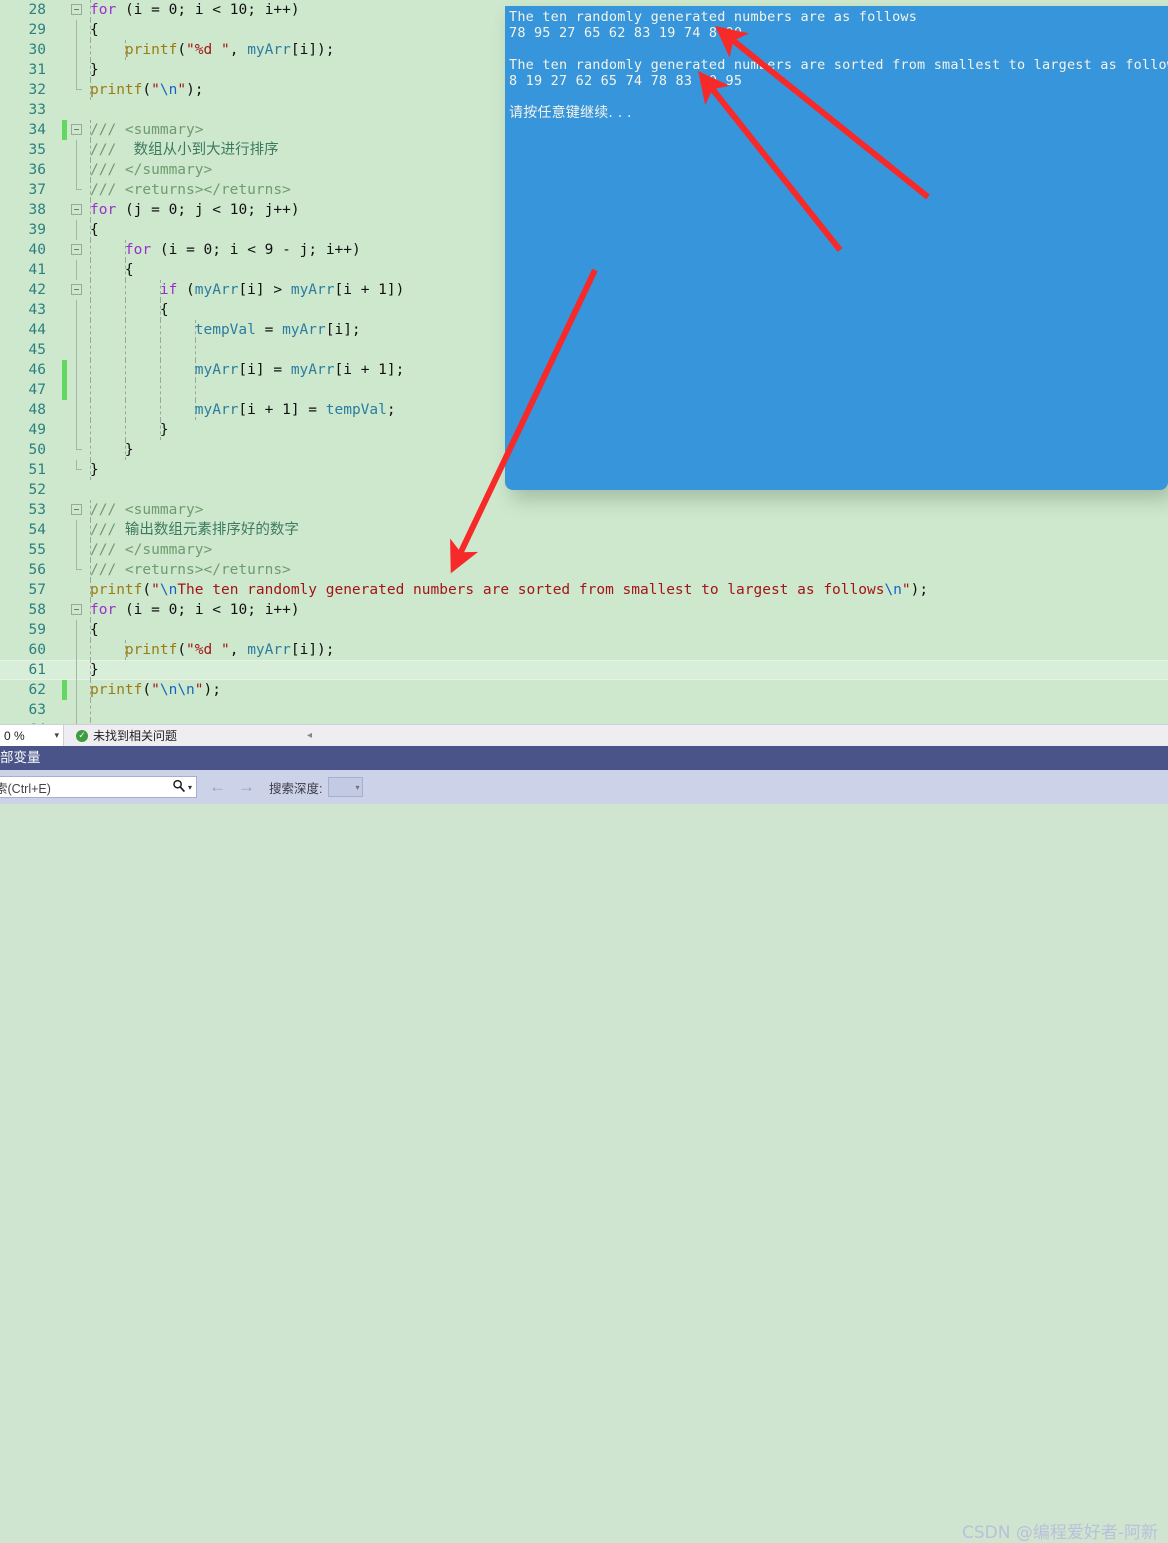  What do you see at coordinates (190, 570) in the screenshot?
I see `code-text: /// <returns></returns>` at bounding box center [190, 570].